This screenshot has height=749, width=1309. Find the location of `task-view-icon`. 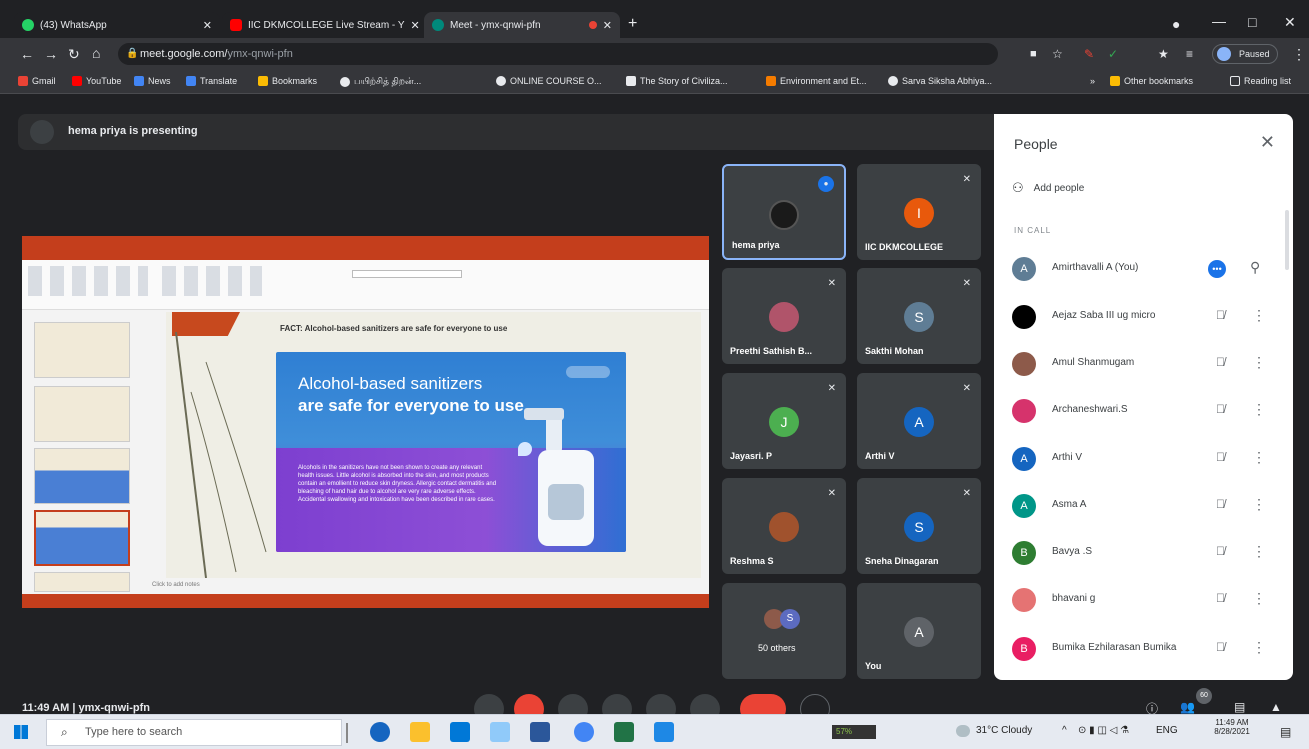

task-view-icon is located at coordinates (347, 733).